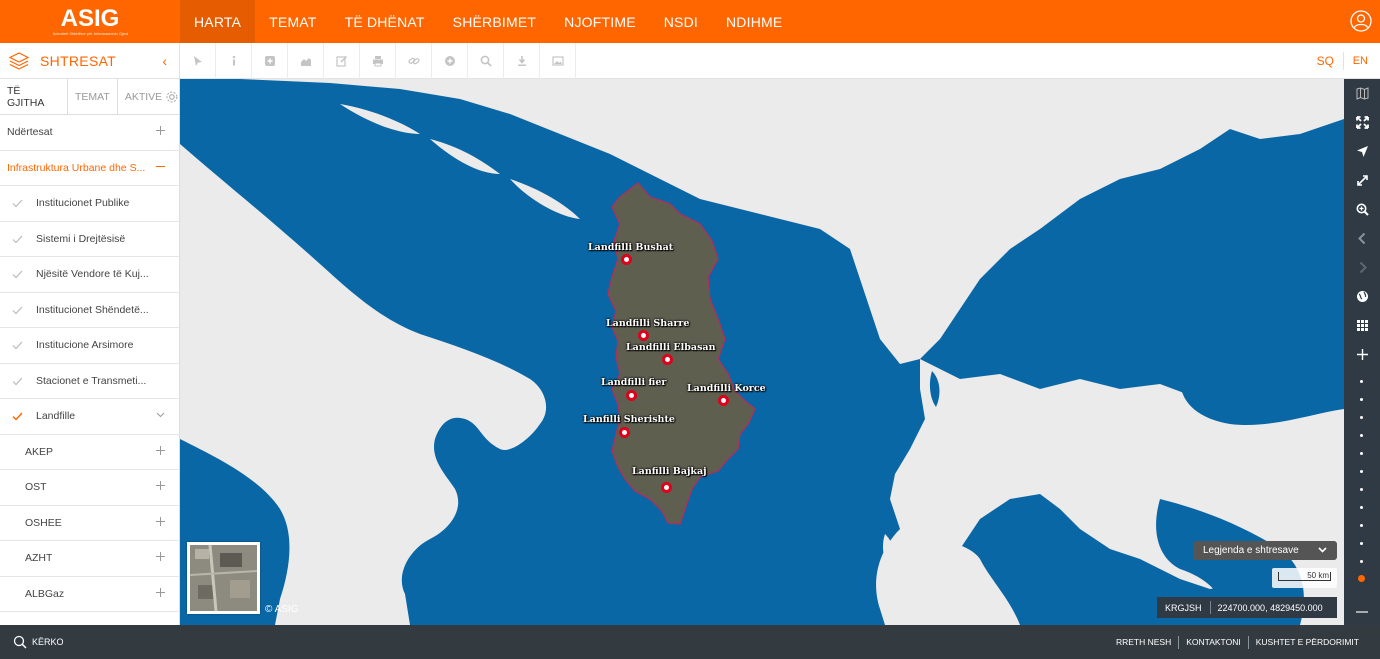  What do you see at coordinates (486, 60) in the screenshot?
I see `search-tool-button` at bounding box center [486, 60].